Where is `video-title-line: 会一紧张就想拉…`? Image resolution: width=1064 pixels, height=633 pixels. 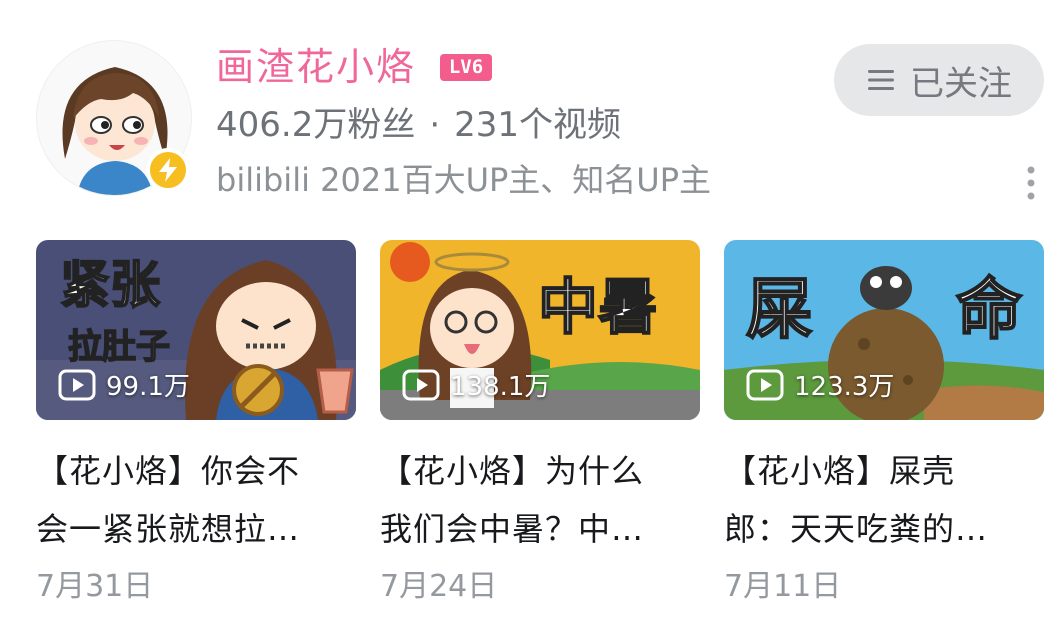 video-title-line: 会一紧张就想拉… is located at coordinates (168, 529).